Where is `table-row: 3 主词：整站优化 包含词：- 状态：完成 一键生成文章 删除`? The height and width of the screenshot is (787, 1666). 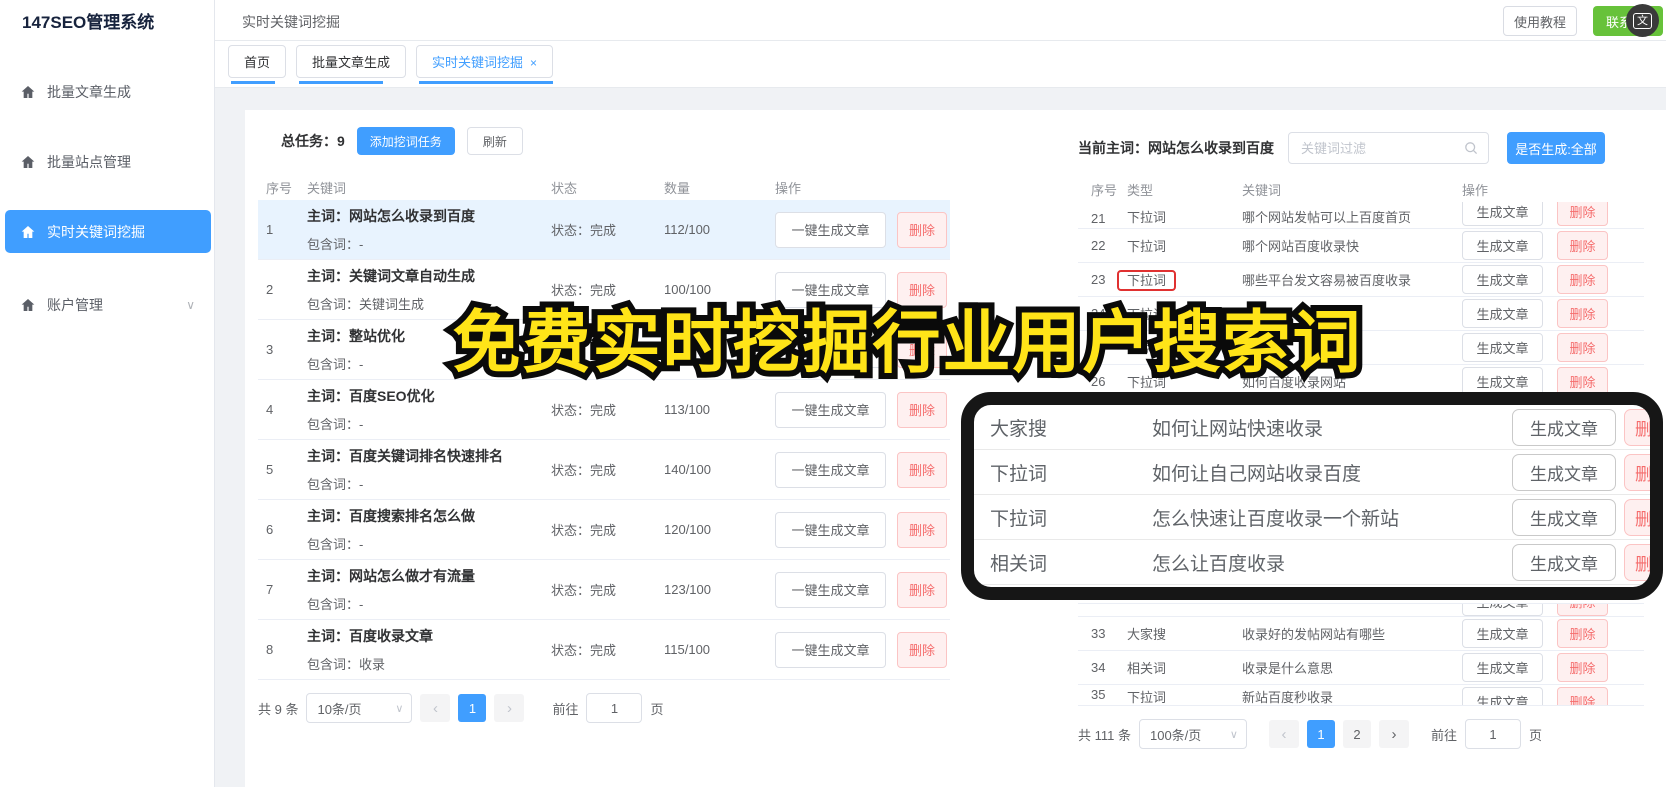
table-row: 3 主词：整站优化 包含词：- 状态：完成 一键生成文章 删除 is located at coordinates (604, 350).